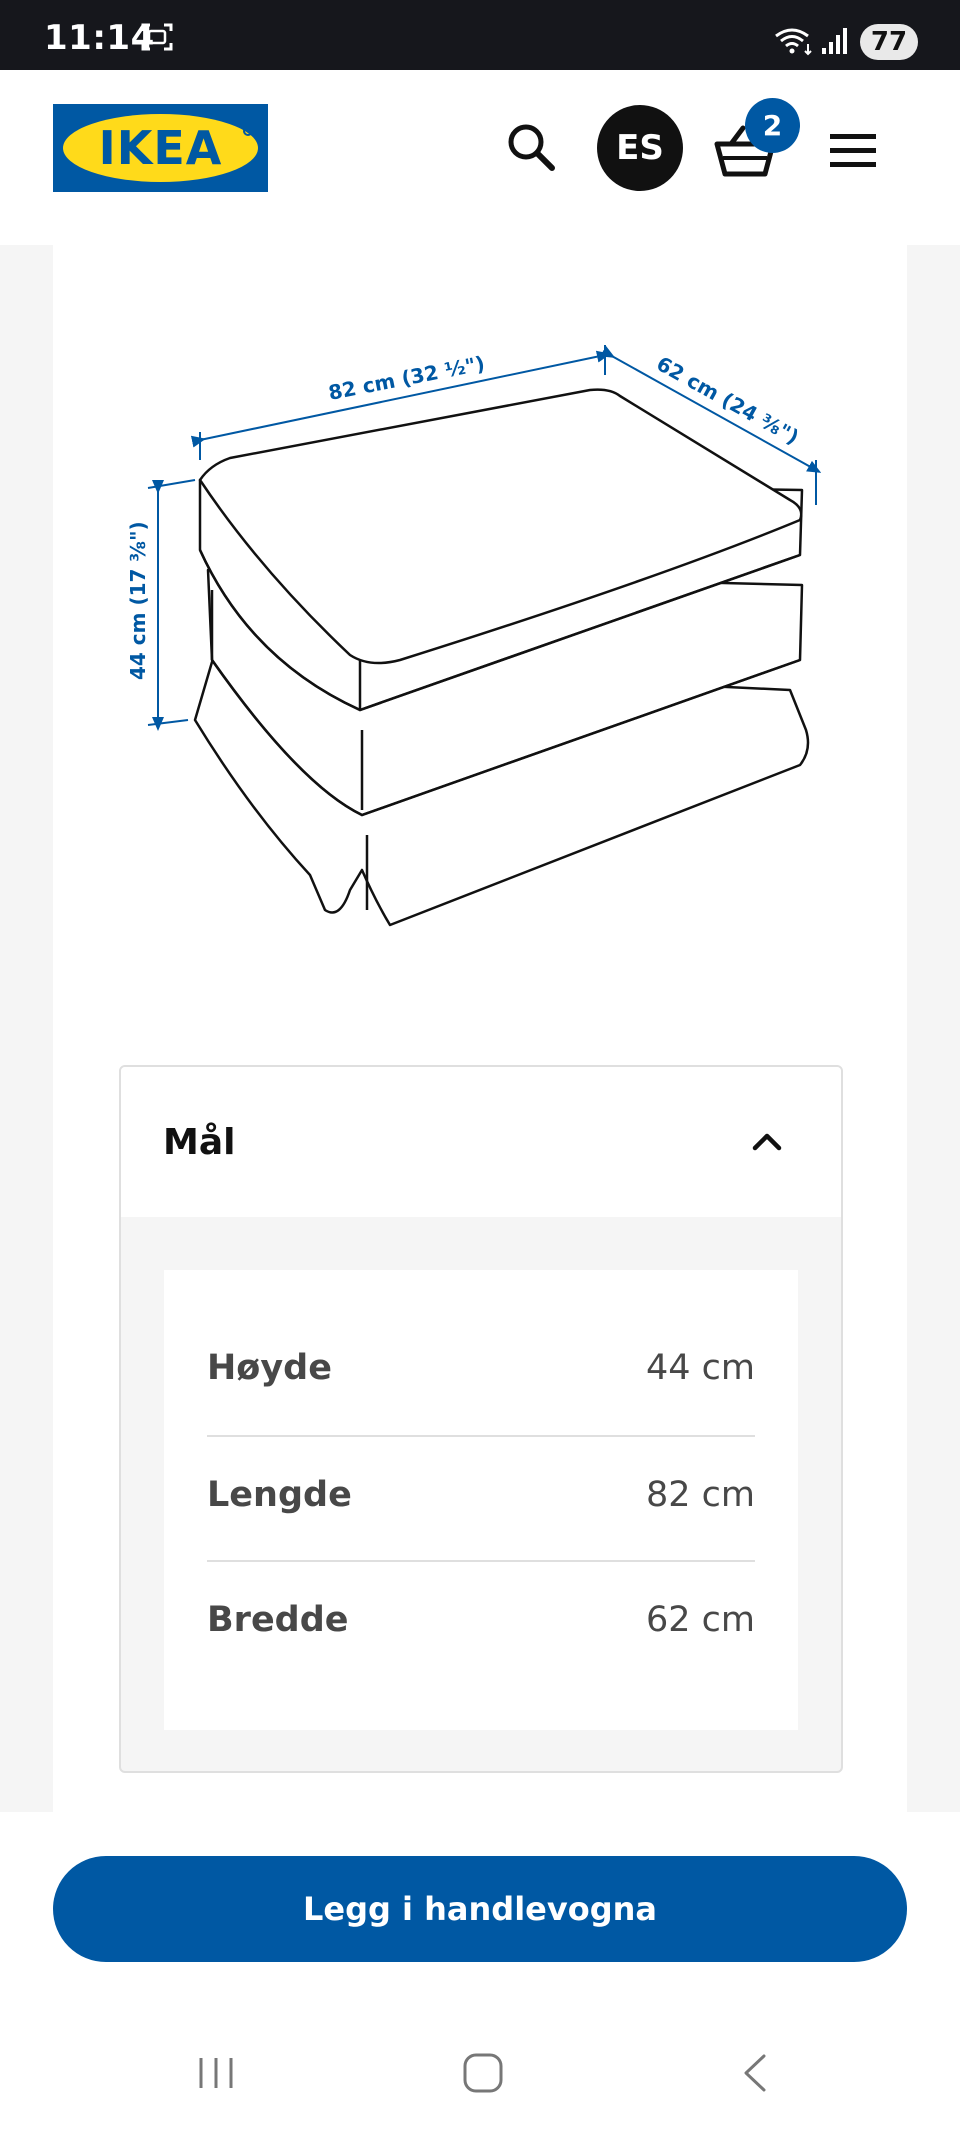 Image resolution: width=960 pixels, height=2133 pixels. I want to click on home-icon, so click(483, 2073).